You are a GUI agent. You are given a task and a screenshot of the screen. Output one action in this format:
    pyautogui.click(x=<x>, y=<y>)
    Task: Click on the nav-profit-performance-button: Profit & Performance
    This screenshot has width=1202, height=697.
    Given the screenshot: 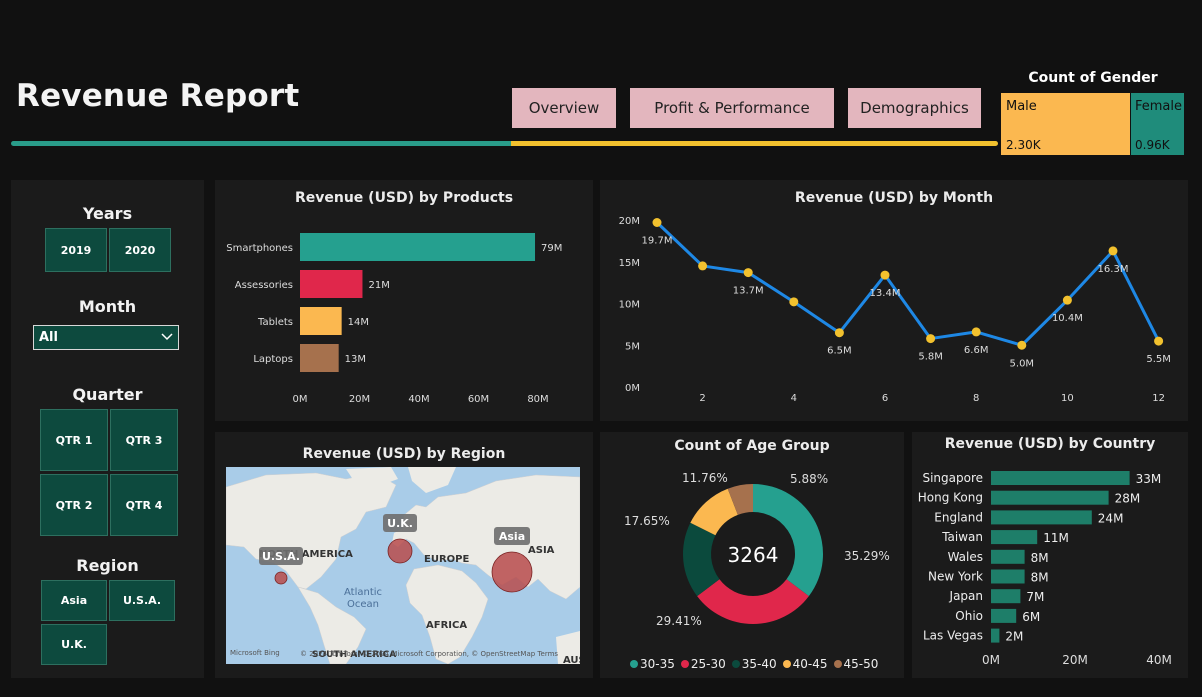 What is the action you would take?
    pyautogui.click(x=732, y=108)
    